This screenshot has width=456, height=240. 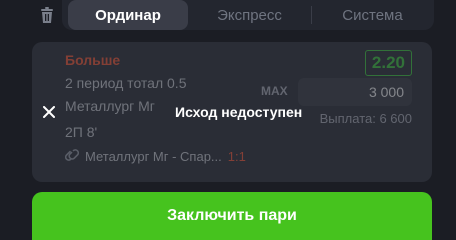 I want to click on period-time: 2П 8', so click(x=81, y=132).